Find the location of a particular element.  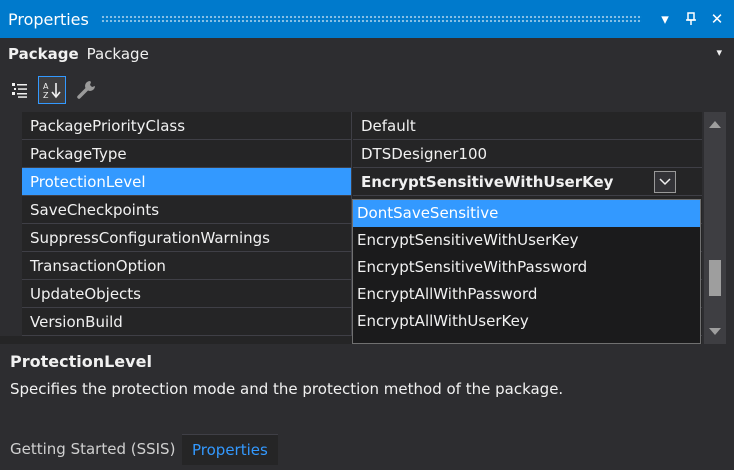

triangle-up-icon is located at coordinates (715, 124).